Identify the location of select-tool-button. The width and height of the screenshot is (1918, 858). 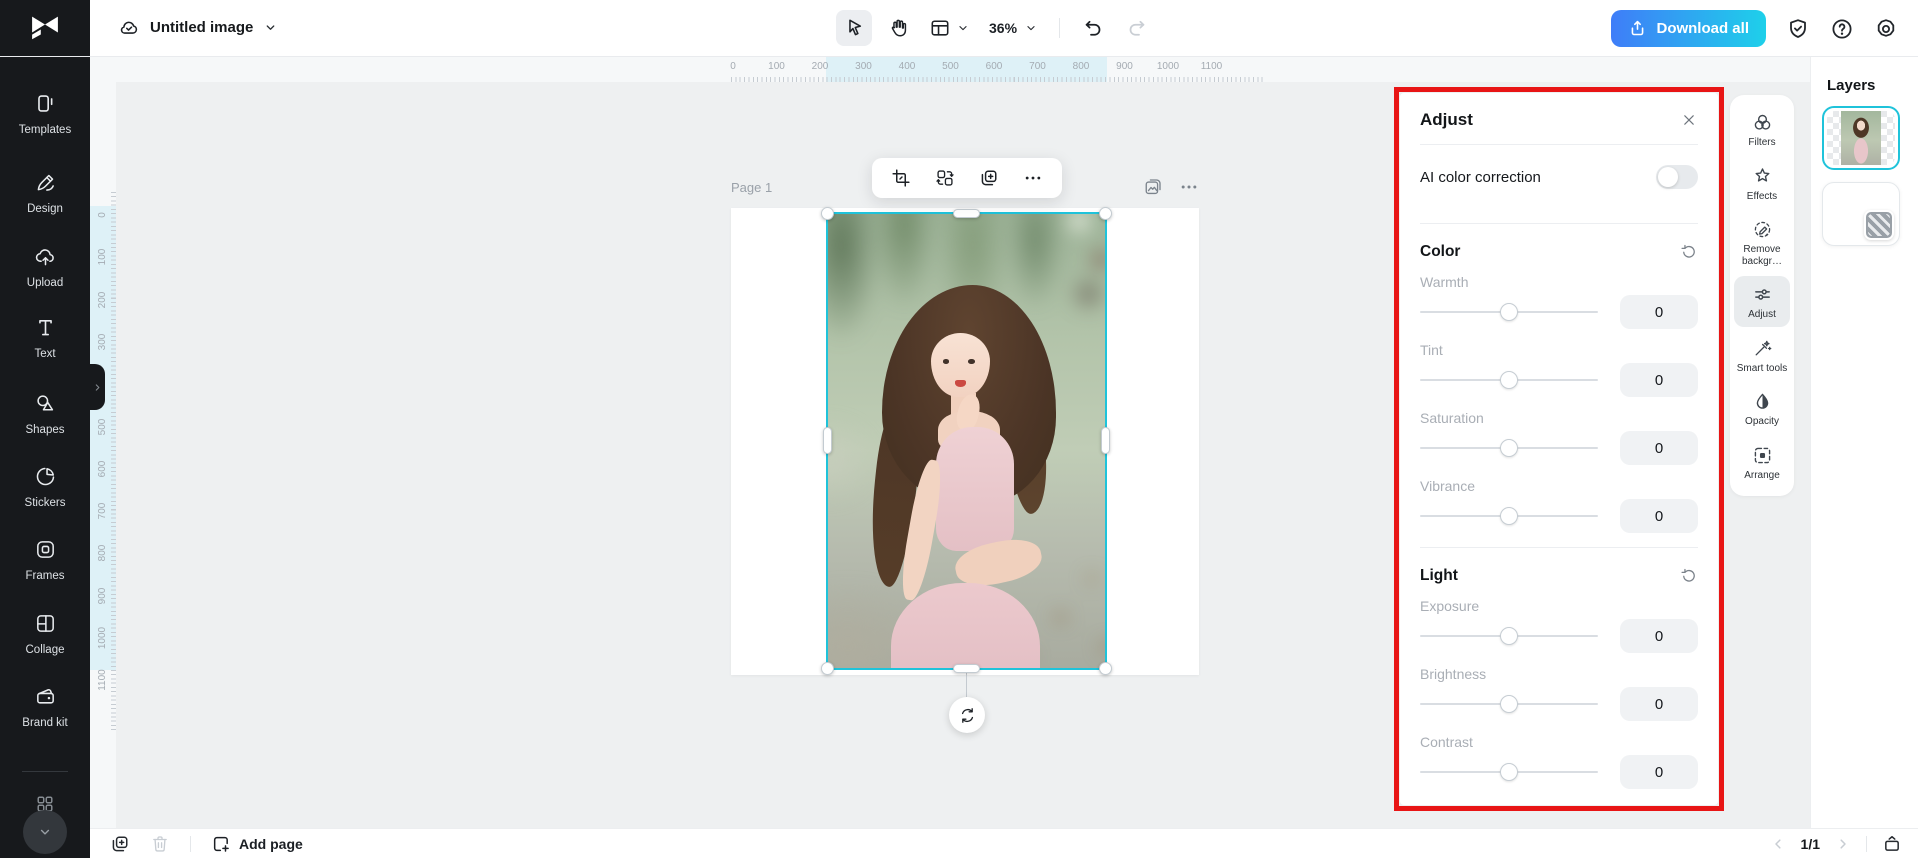
(854, 28).